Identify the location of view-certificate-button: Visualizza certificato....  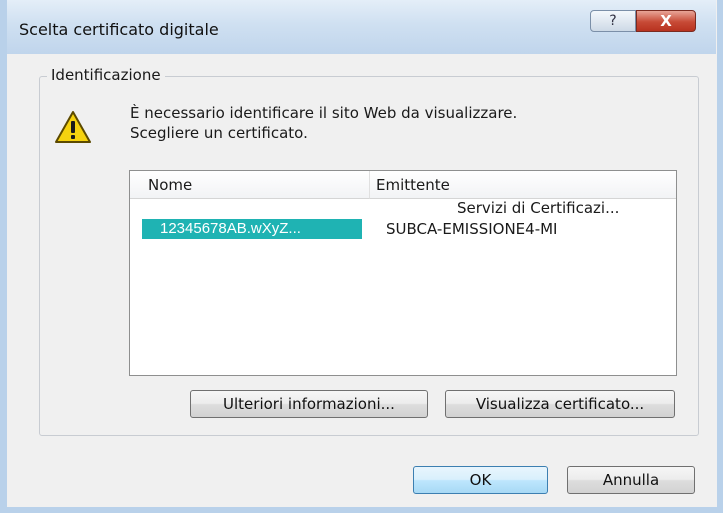
(560, 404).